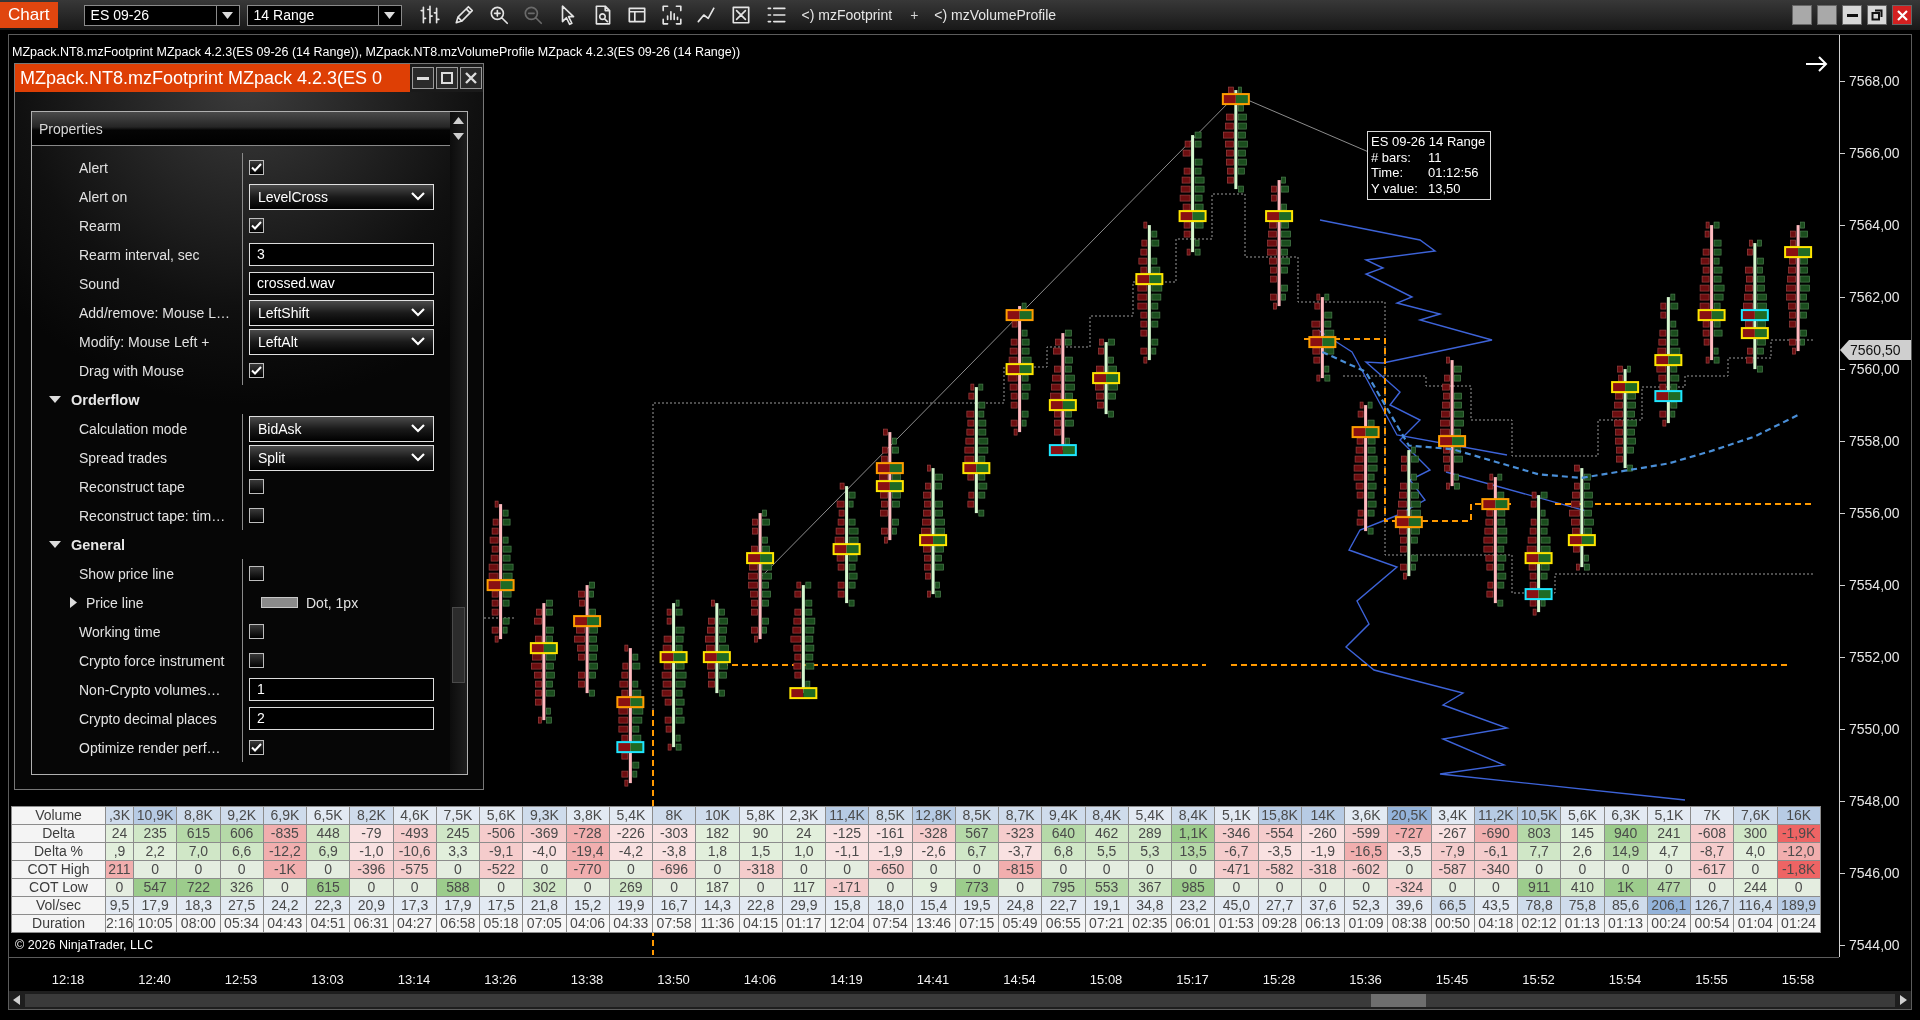 The height and width of the screenshot is (1020, 1920). What do you see at coordinates (1799, 834) in the screenshot?
I see `table-cell: -1,9K` at bounding box center [1799, 834].